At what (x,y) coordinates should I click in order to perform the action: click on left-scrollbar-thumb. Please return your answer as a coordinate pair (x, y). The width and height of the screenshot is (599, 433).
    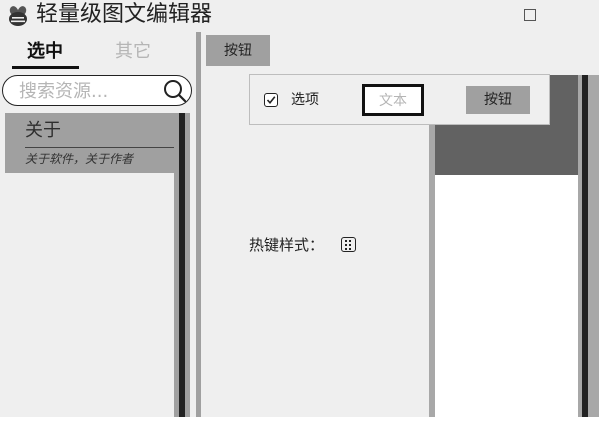
    Looking at the image, I should click on (182, 265).